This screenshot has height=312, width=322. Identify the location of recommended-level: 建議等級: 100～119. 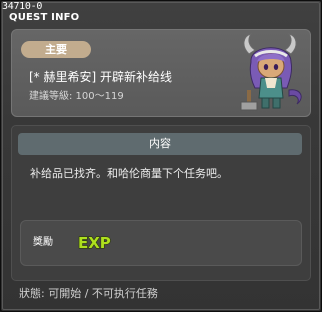
(76, 96).